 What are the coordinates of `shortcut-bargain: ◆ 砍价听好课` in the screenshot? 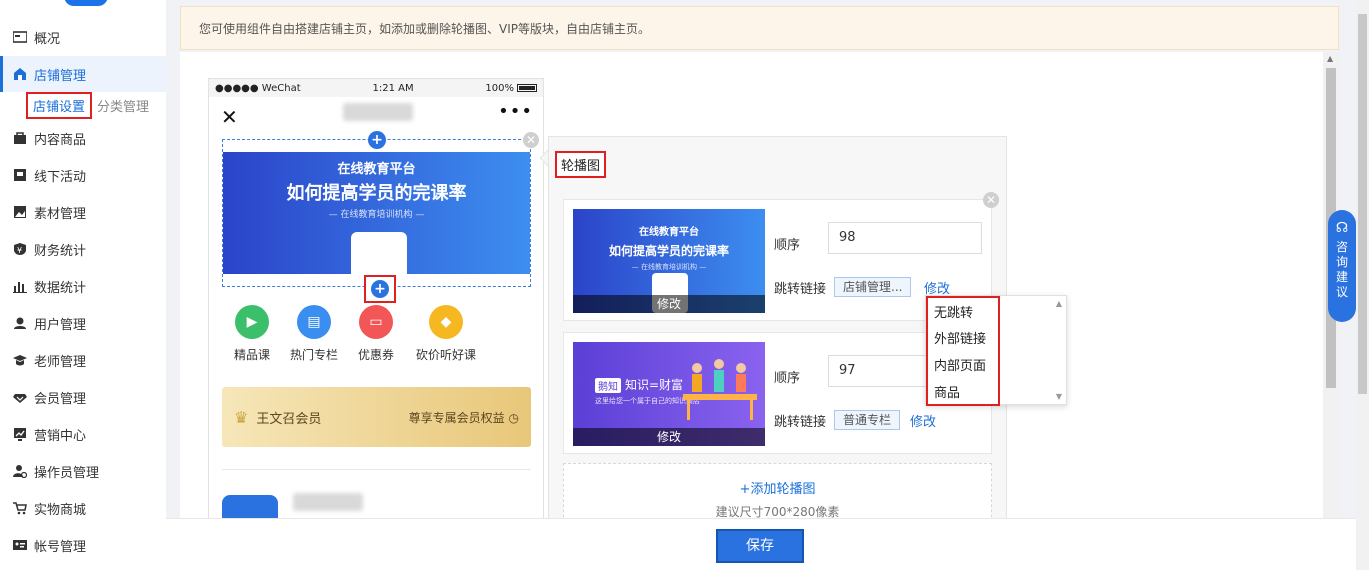 It's located at (446, 334).